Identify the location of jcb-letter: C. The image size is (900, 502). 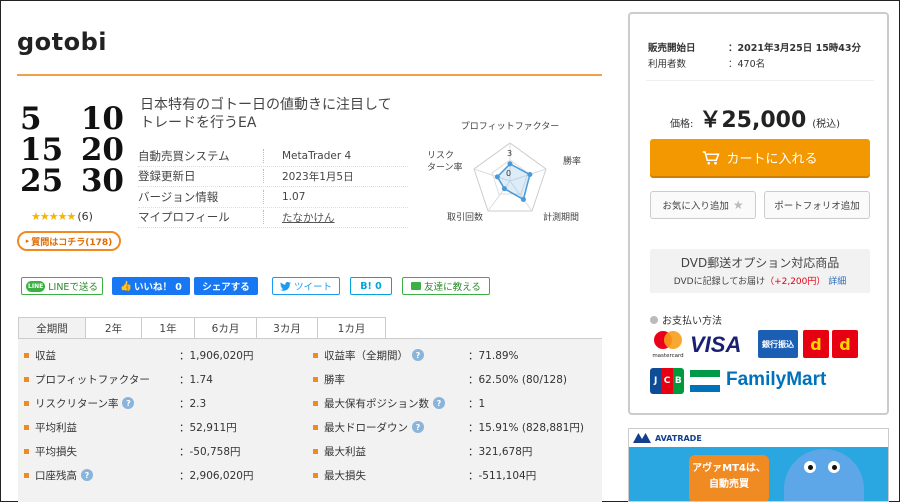
(667, 381).